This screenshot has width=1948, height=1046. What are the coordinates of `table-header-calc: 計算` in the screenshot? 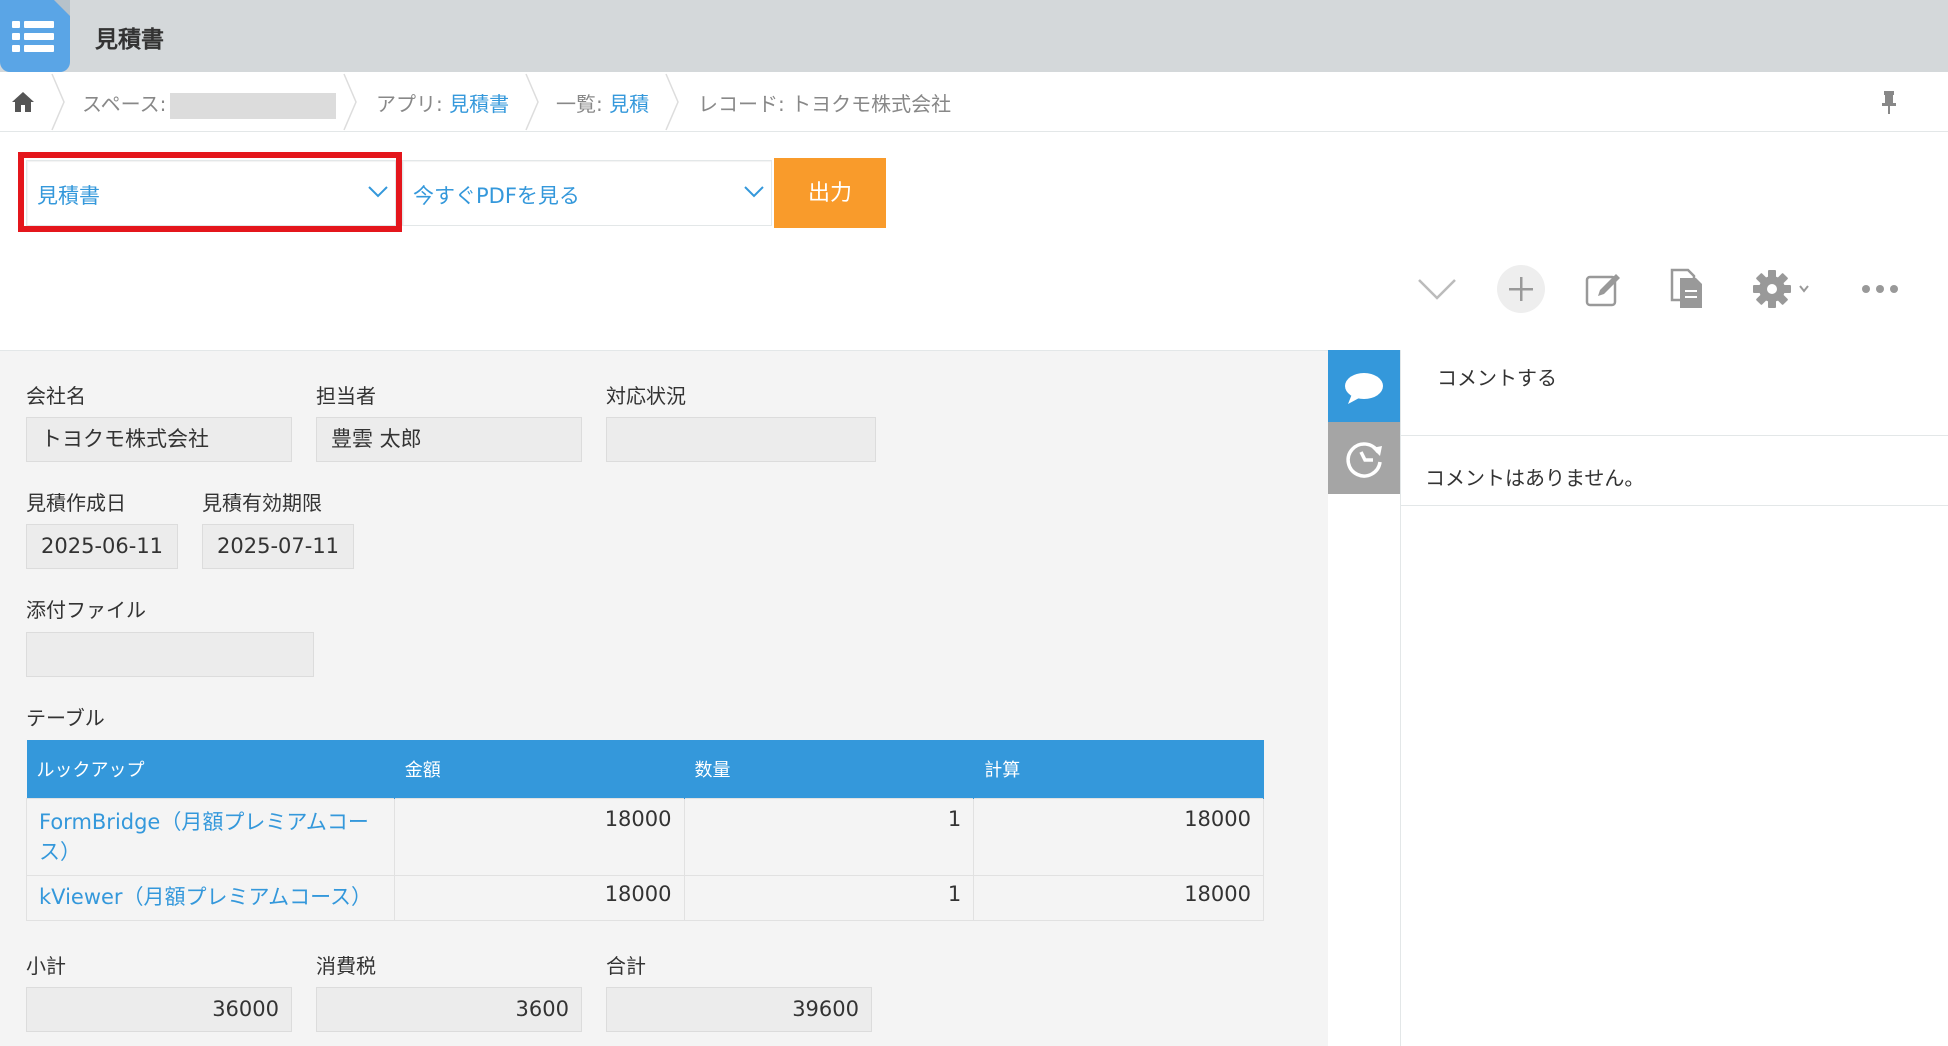 It's located at (1118, 769).